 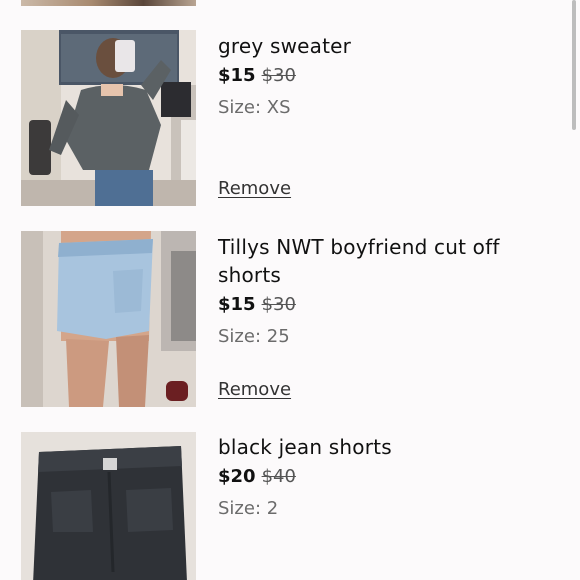 I want to click on item-title: black jean shorts, so click(x=368, y=447).